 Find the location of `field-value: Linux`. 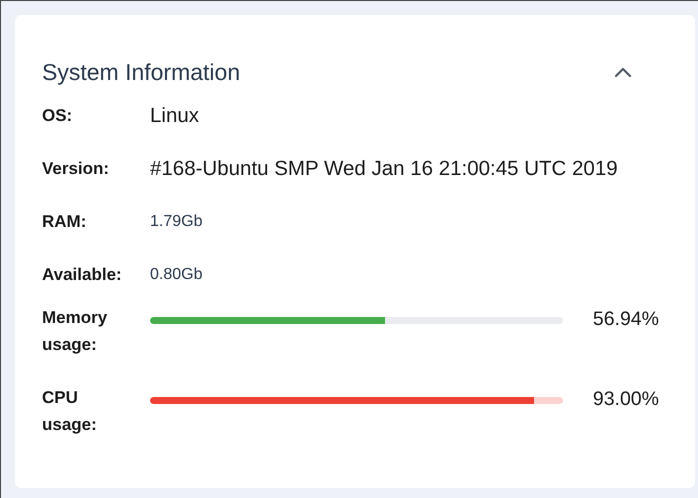

field-value: Linux is located at coordinates (175, 116).